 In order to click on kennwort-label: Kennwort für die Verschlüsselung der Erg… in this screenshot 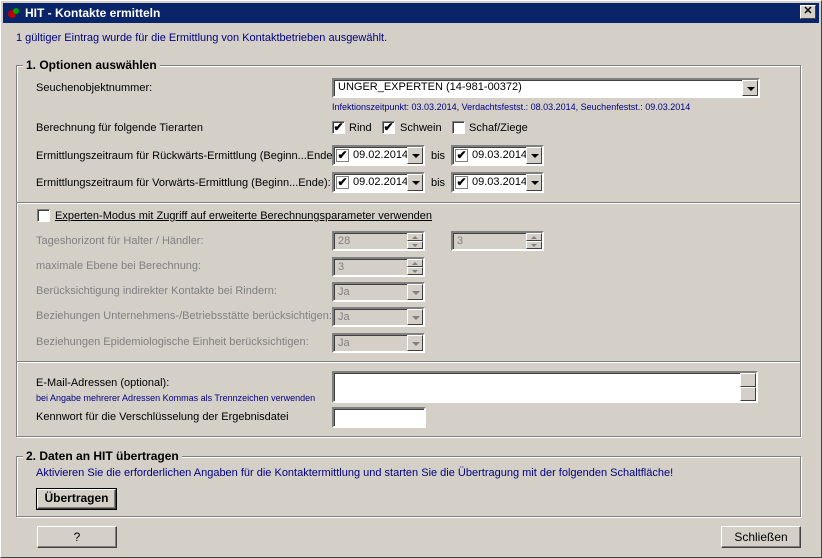, I will do `click(162, 417)`.